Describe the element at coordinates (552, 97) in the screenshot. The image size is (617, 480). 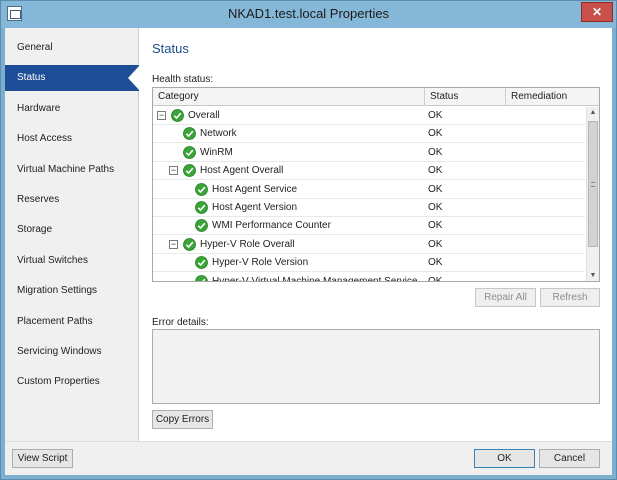
I see `column-header-remediation: Remediation` at that location.